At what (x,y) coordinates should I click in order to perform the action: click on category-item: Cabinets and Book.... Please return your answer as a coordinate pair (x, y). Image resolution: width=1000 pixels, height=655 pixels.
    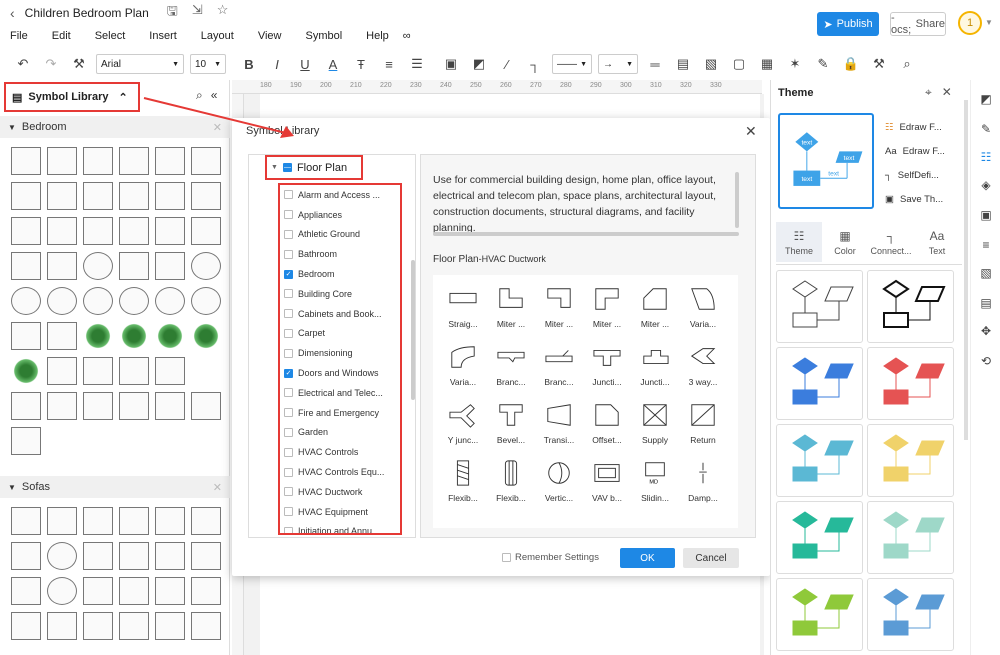
    Looking at the image, I should click on (340, 314).